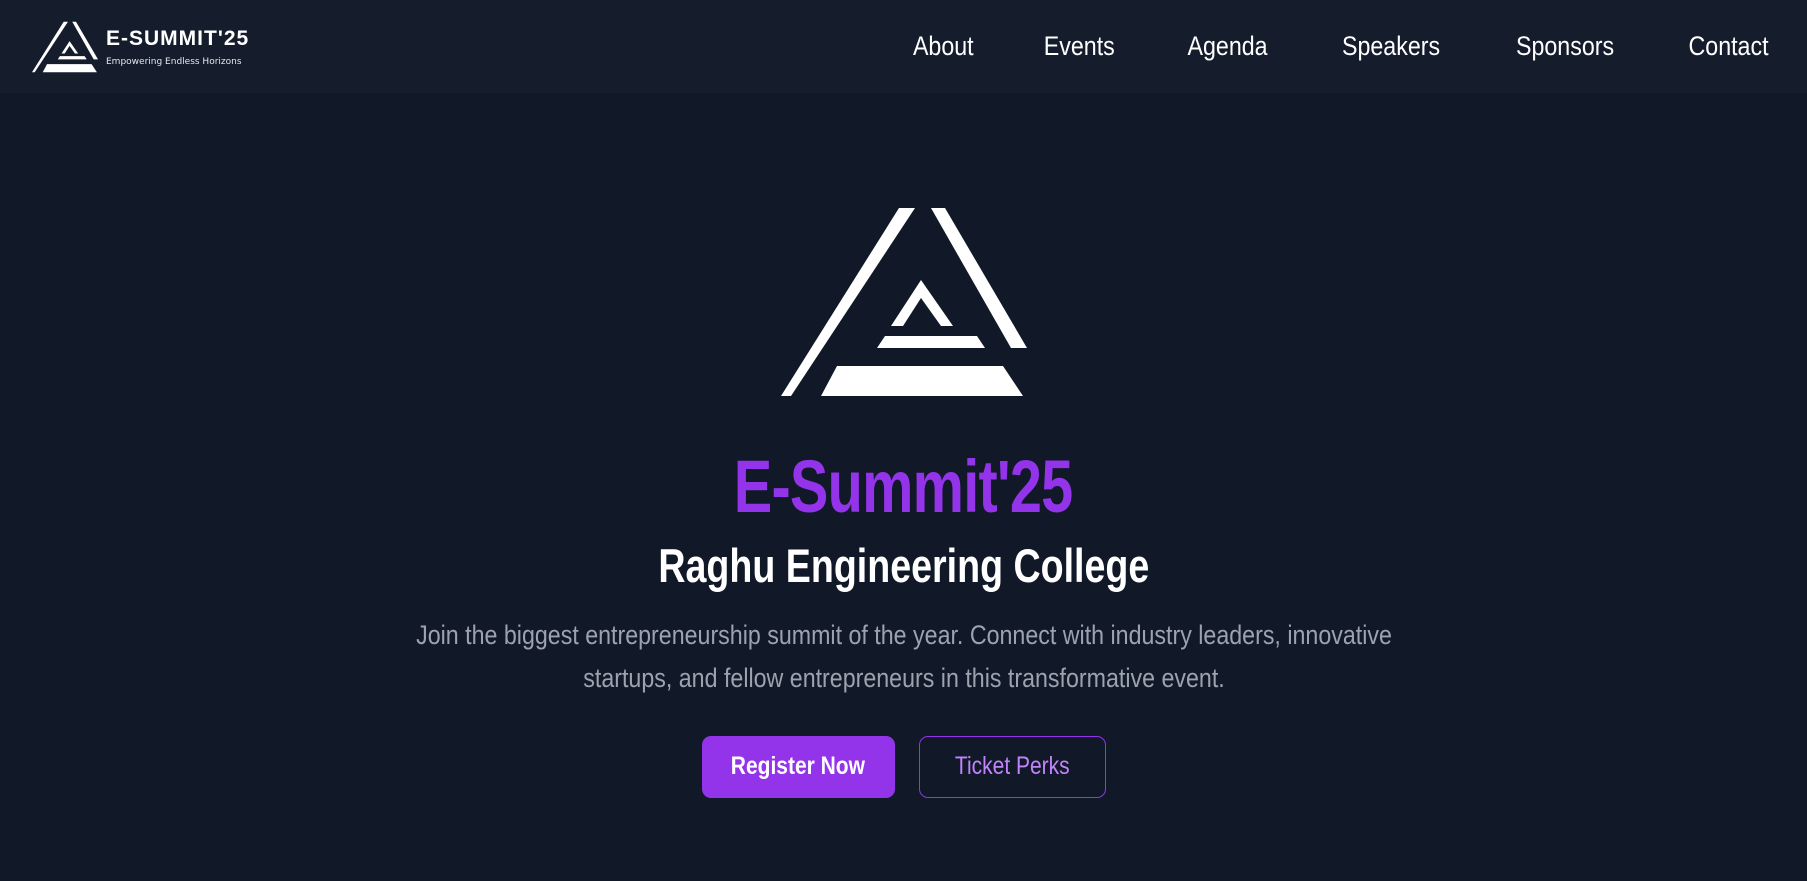  Describe the element at coordinates (1391, 46) in the screenshot. I see `nav-link-speakers: Speakers` at that location.